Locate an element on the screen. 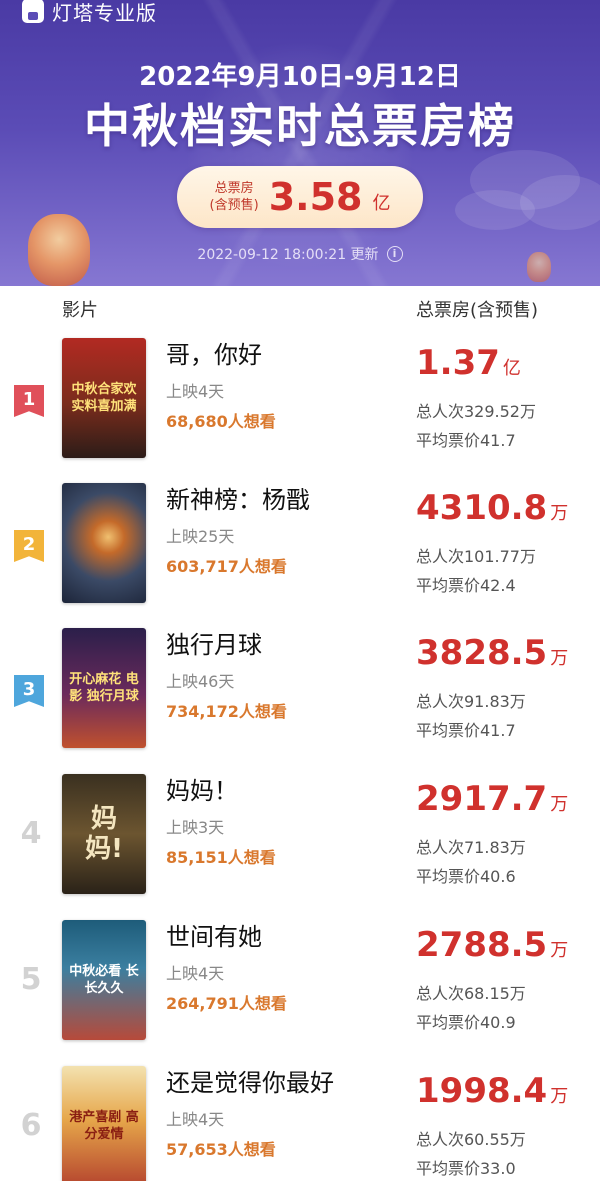  total-unit: 亿 is located at coordinates (381, 203).